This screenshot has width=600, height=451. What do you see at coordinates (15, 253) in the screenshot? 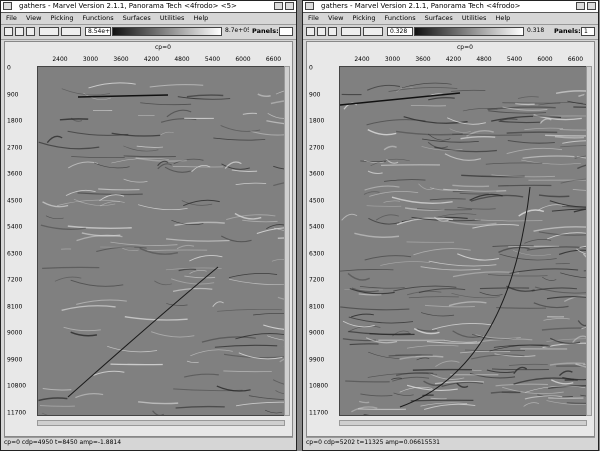
I see `y-tick-label: 6300` at bounding box center [15, 253].